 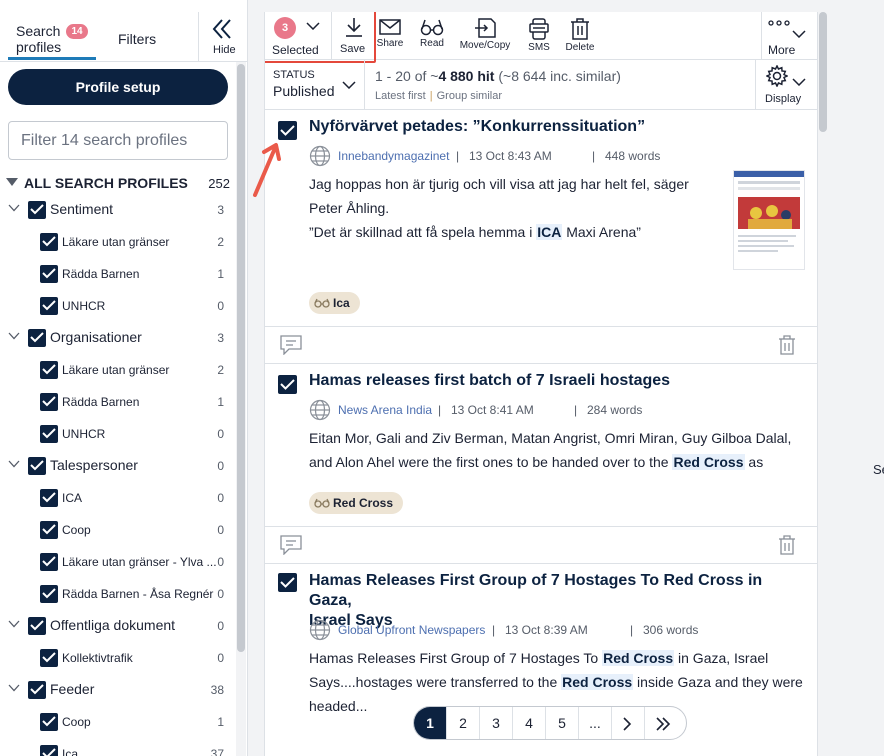 I want to click on profile-item: ICA 0, so click(x=116, y=498).